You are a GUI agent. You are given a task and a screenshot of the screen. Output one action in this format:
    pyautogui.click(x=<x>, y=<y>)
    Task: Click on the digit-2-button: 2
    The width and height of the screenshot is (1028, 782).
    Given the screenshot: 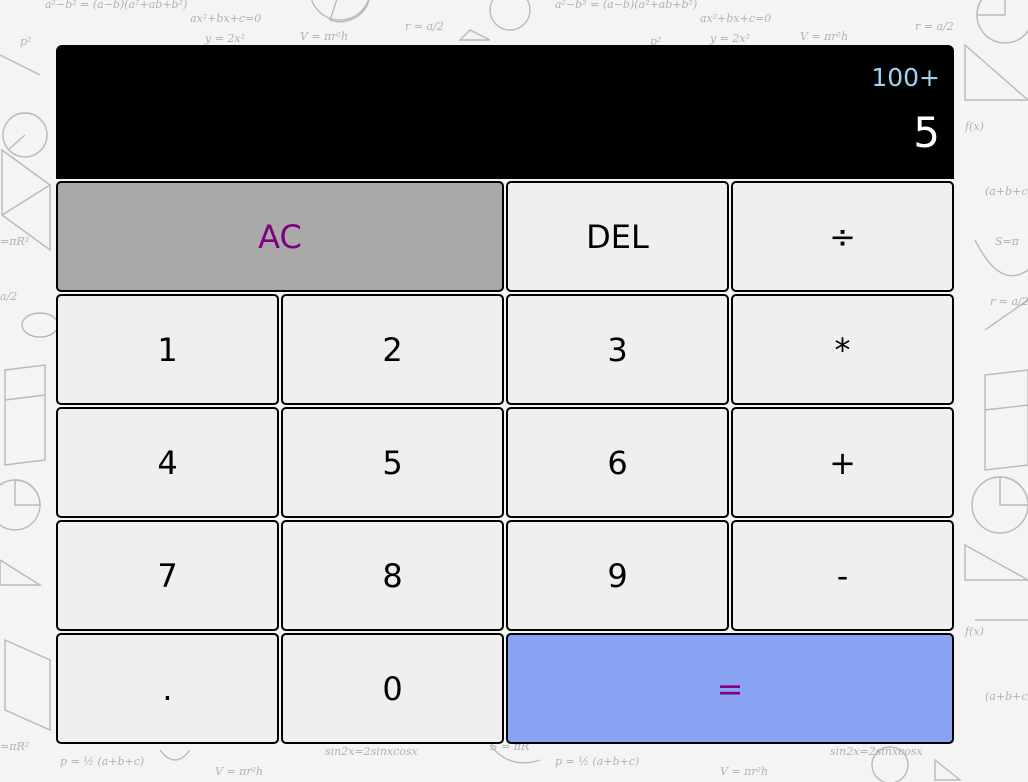 What is the action you would take?
    pyautogui.click(x=392, y=349)
    